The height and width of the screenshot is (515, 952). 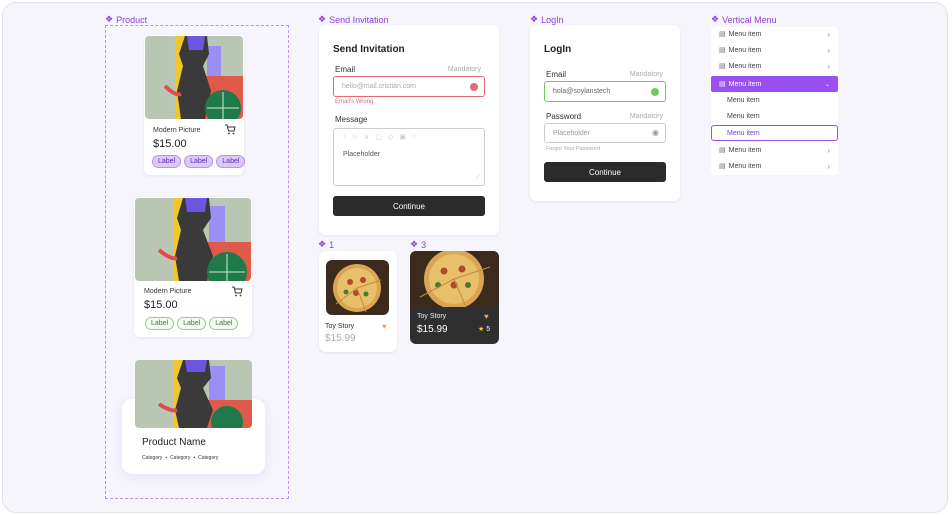 I want to click on send-invitation-title: Send Invitation, so click(x=369, y=49).